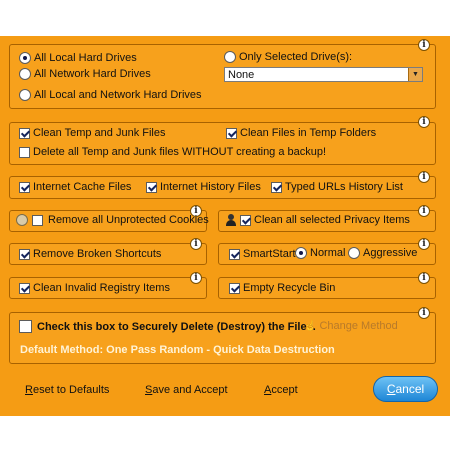  I want to click on checkbox-recycle-bin-box, so click(234, 288).